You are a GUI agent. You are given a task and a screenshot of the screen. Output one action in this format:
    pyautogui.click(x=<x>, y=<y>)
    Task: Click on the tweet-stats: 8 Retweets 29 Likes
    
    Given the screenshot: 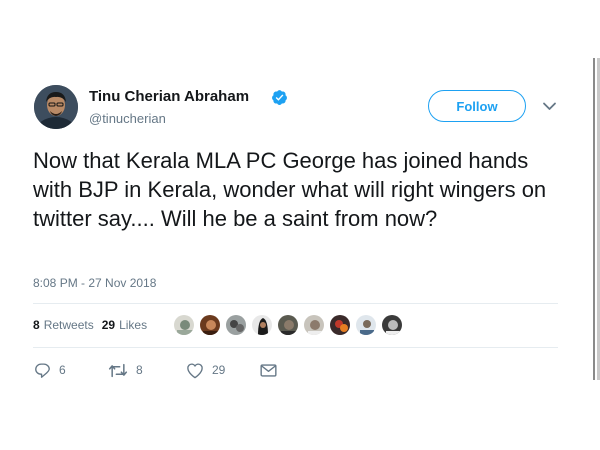 What is the action you would take?
    pyautogui.click(x=90, y=325)
    